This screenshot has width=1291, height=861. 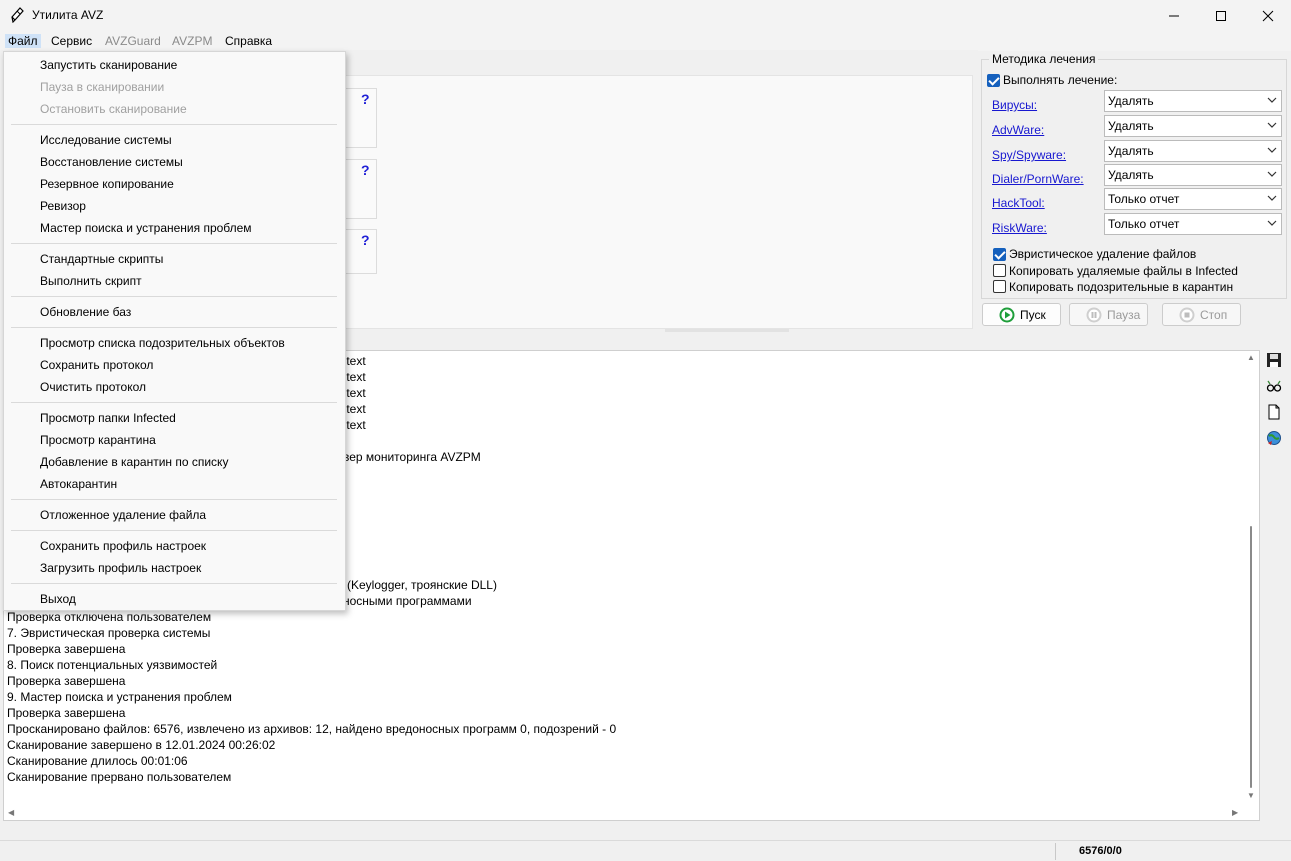 I want to click on log-line: вер мониторинга AVZPM, so click(x=412, y=457).